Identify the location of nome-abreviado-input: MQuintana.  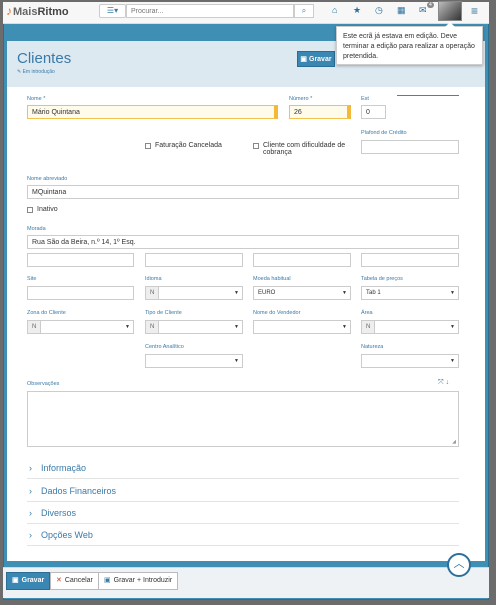
(243, 192).